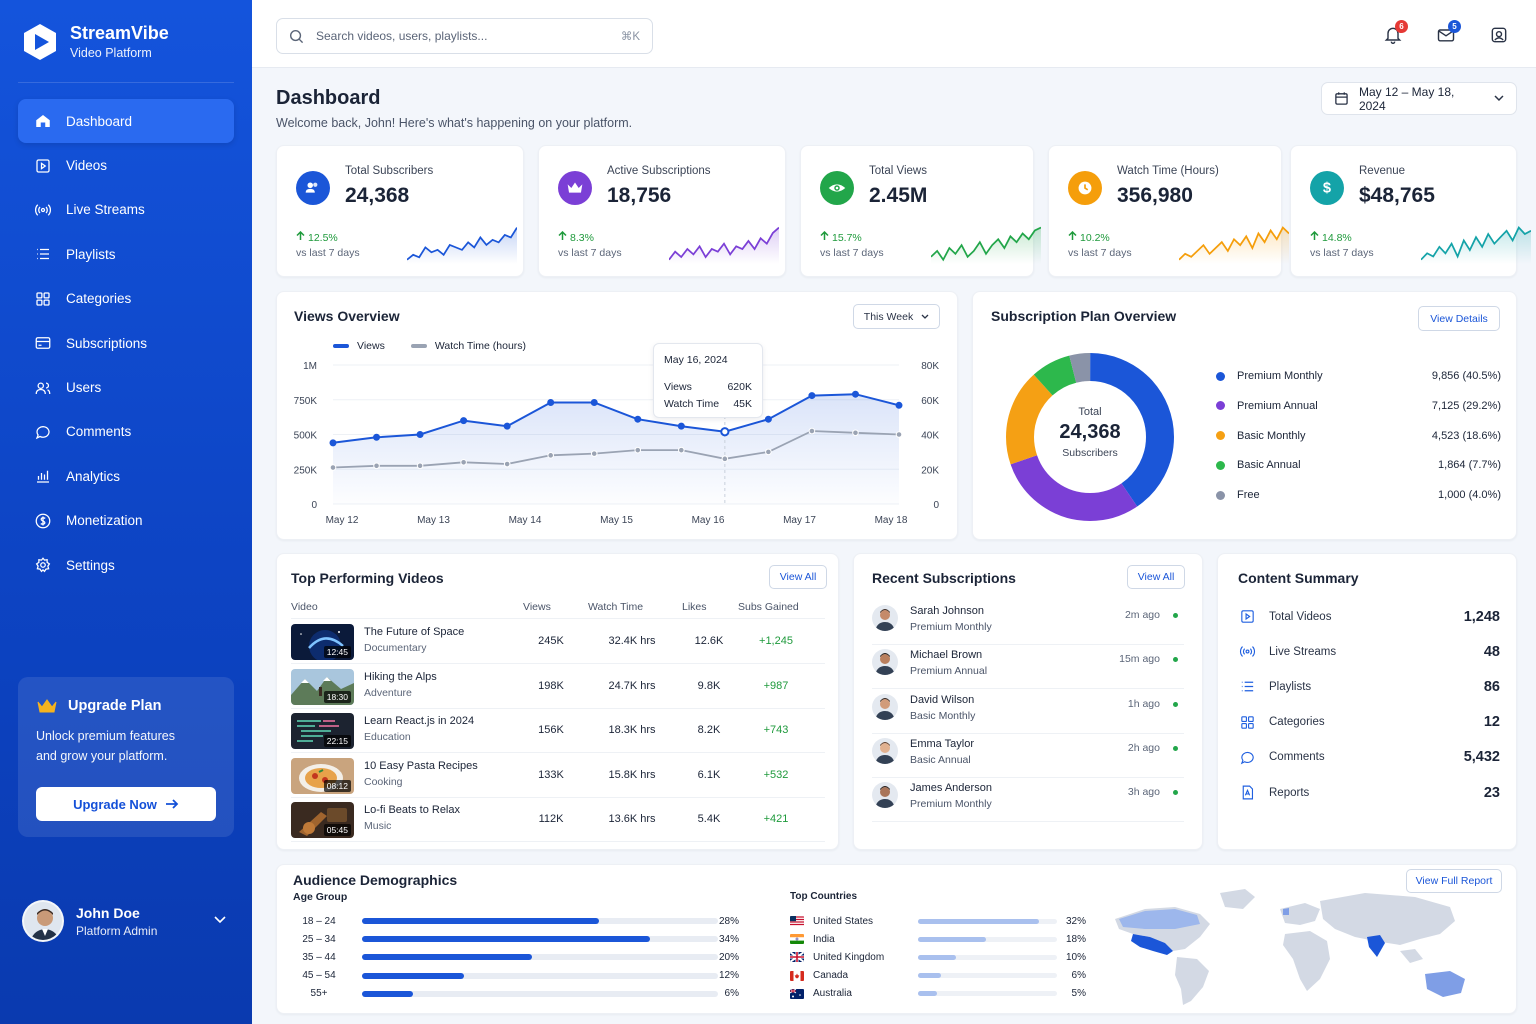 This screenshot has width=1536, height=1024. What do you see at coordinates (824, 939) in the screenshot?
I see `country-name: India` at bounding box center [824, 939].